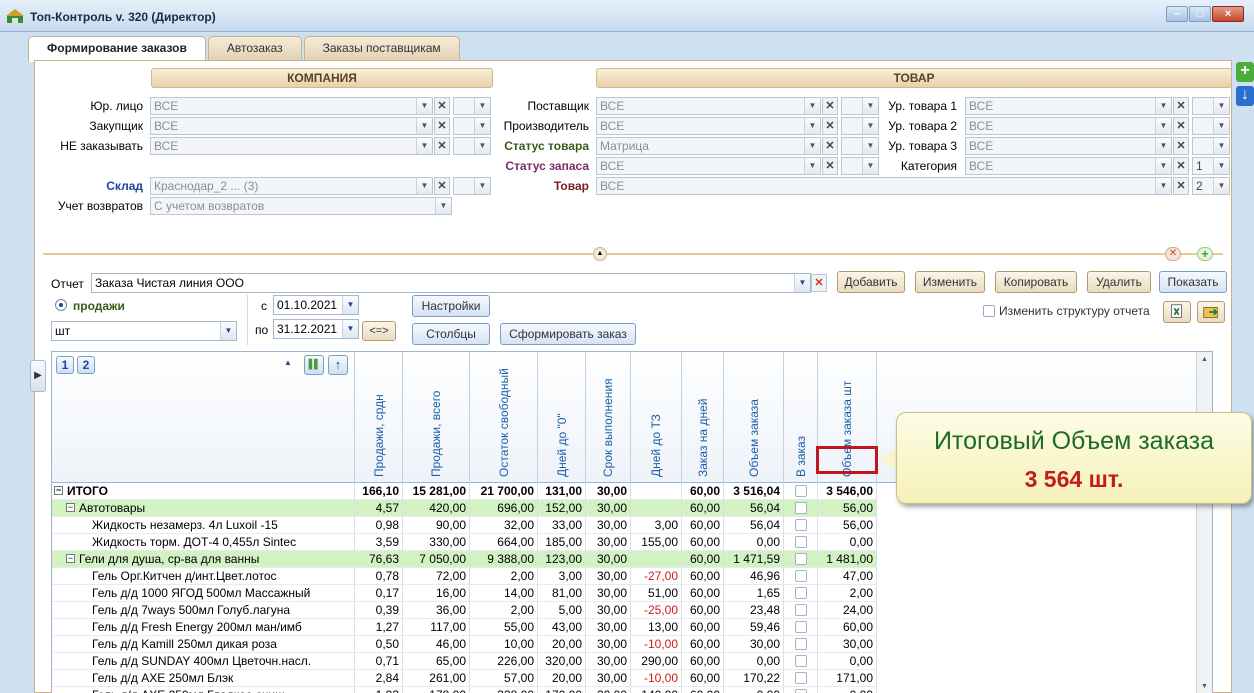 The width and height of the screenshot is (1254, 693). Describe the element at coordinates (1068, 146) in the screenshot. I see `level3-select: ВСЕ ▼` at that location.